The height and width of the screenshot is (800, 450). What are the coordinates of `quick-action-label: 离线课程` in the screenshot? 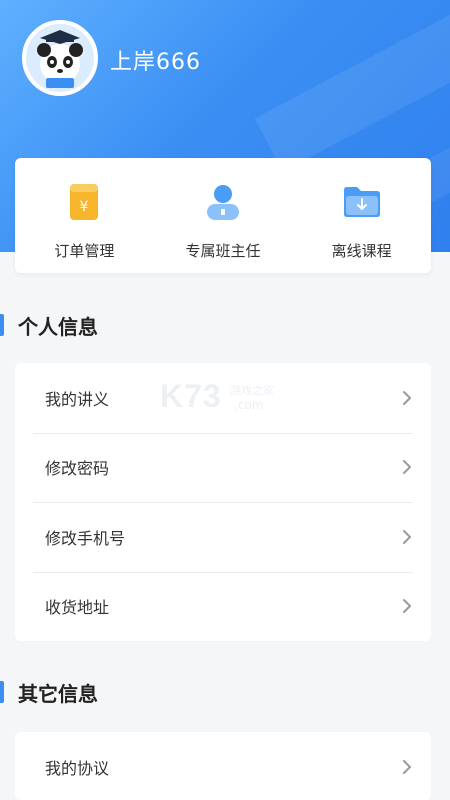 It's located at (361, 251).